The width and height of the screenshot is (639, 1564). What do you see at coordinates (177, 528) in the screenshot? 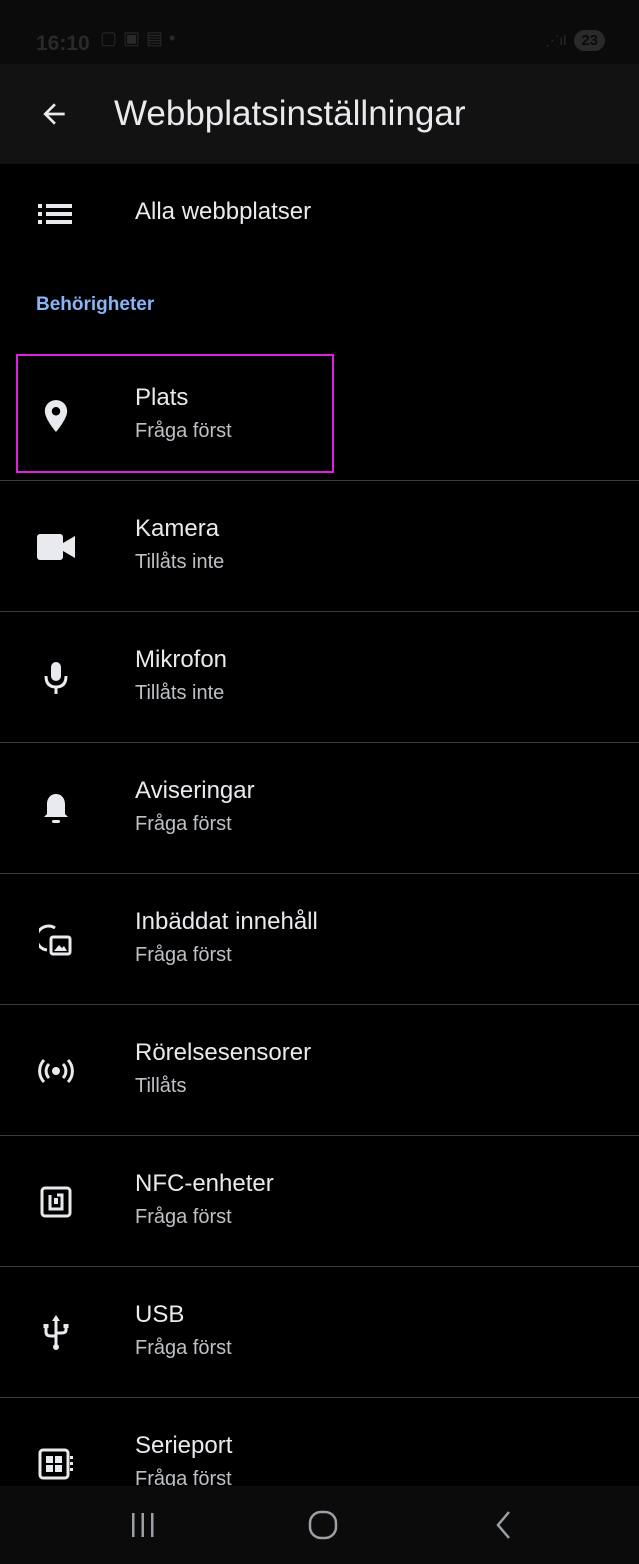
I see `permission-title: Kamera` at bounding box center [177, 528].